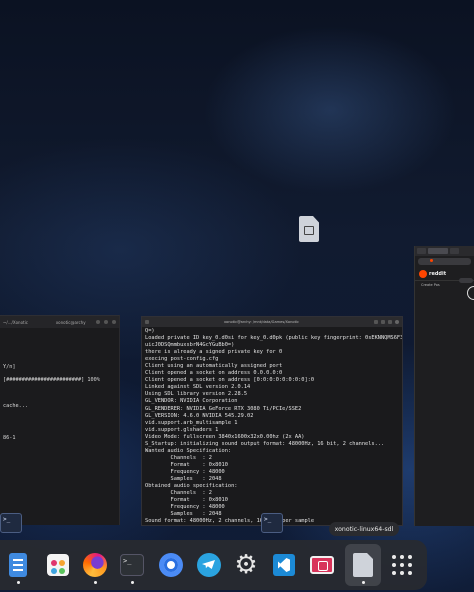 Image resolution: width=474 pixels, height=592 pixels. I want to click on vscode-icon, so click(284, 565).